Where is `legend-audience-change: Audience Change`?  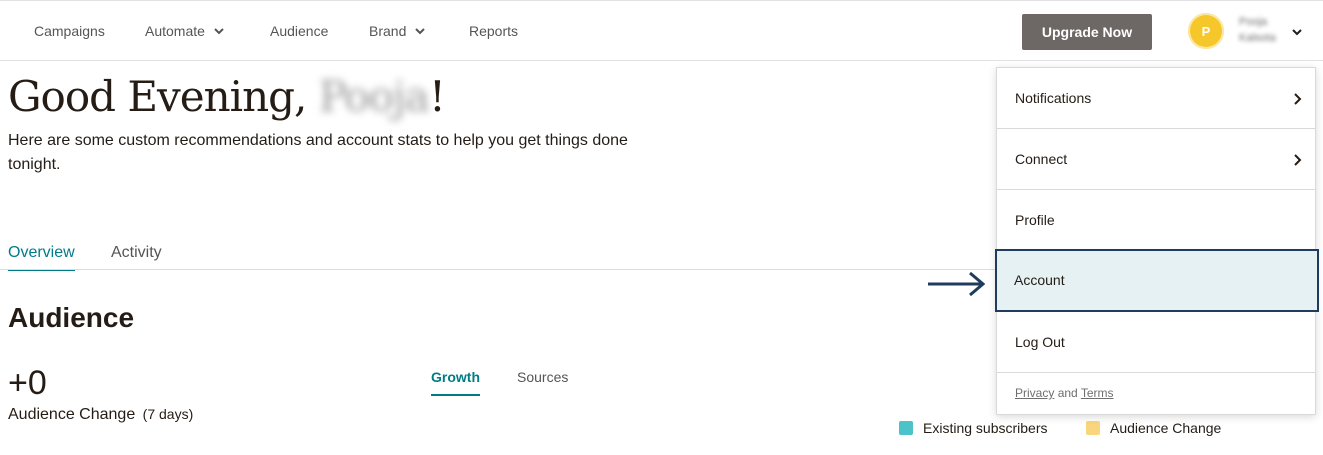 legend-audience-change: Audience Change is located at coordinates (1153, 428).